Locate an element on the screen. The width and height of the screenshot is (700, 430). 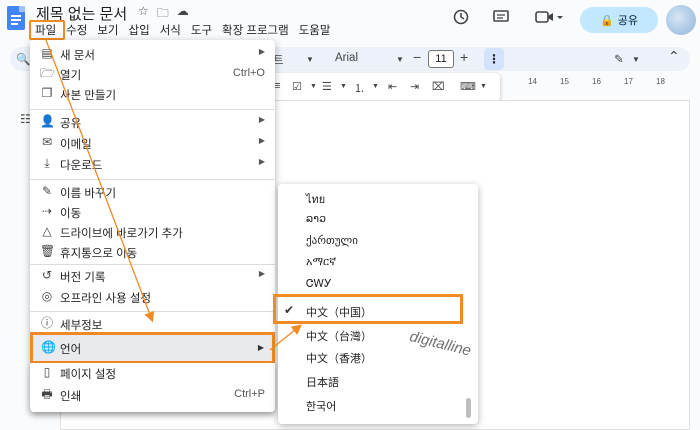
language-option: አማርኛ is located at coordinates (378, 263).